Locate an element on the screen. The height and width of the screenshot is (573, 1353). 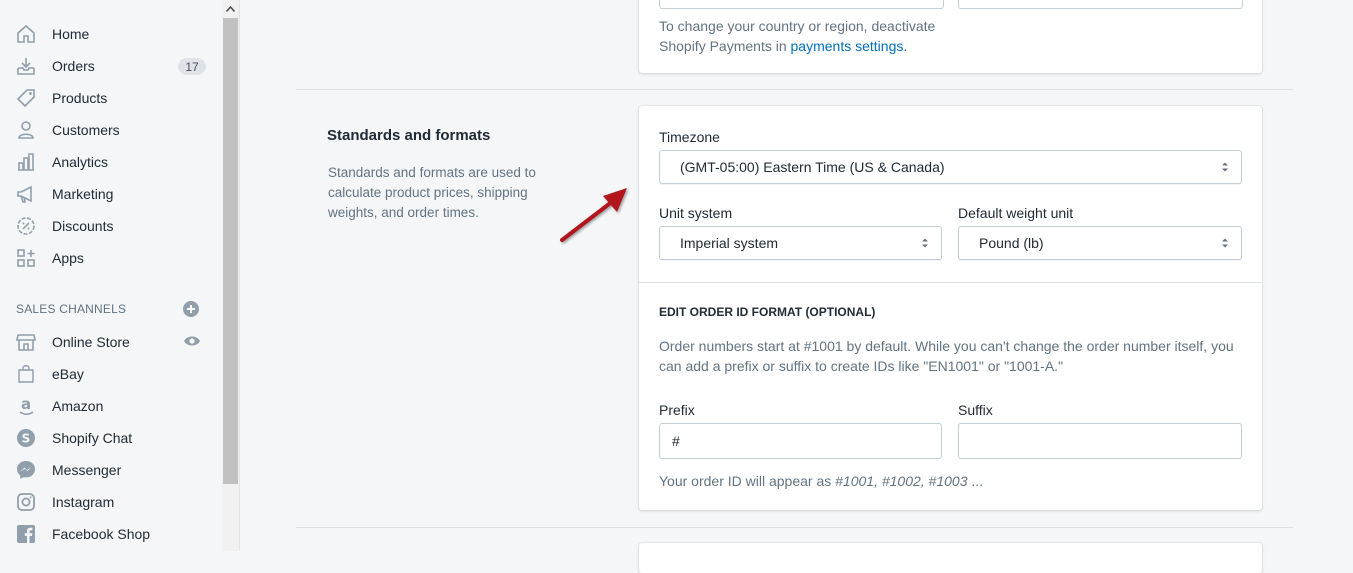
orders-icon is located at coordinates (26, 66).